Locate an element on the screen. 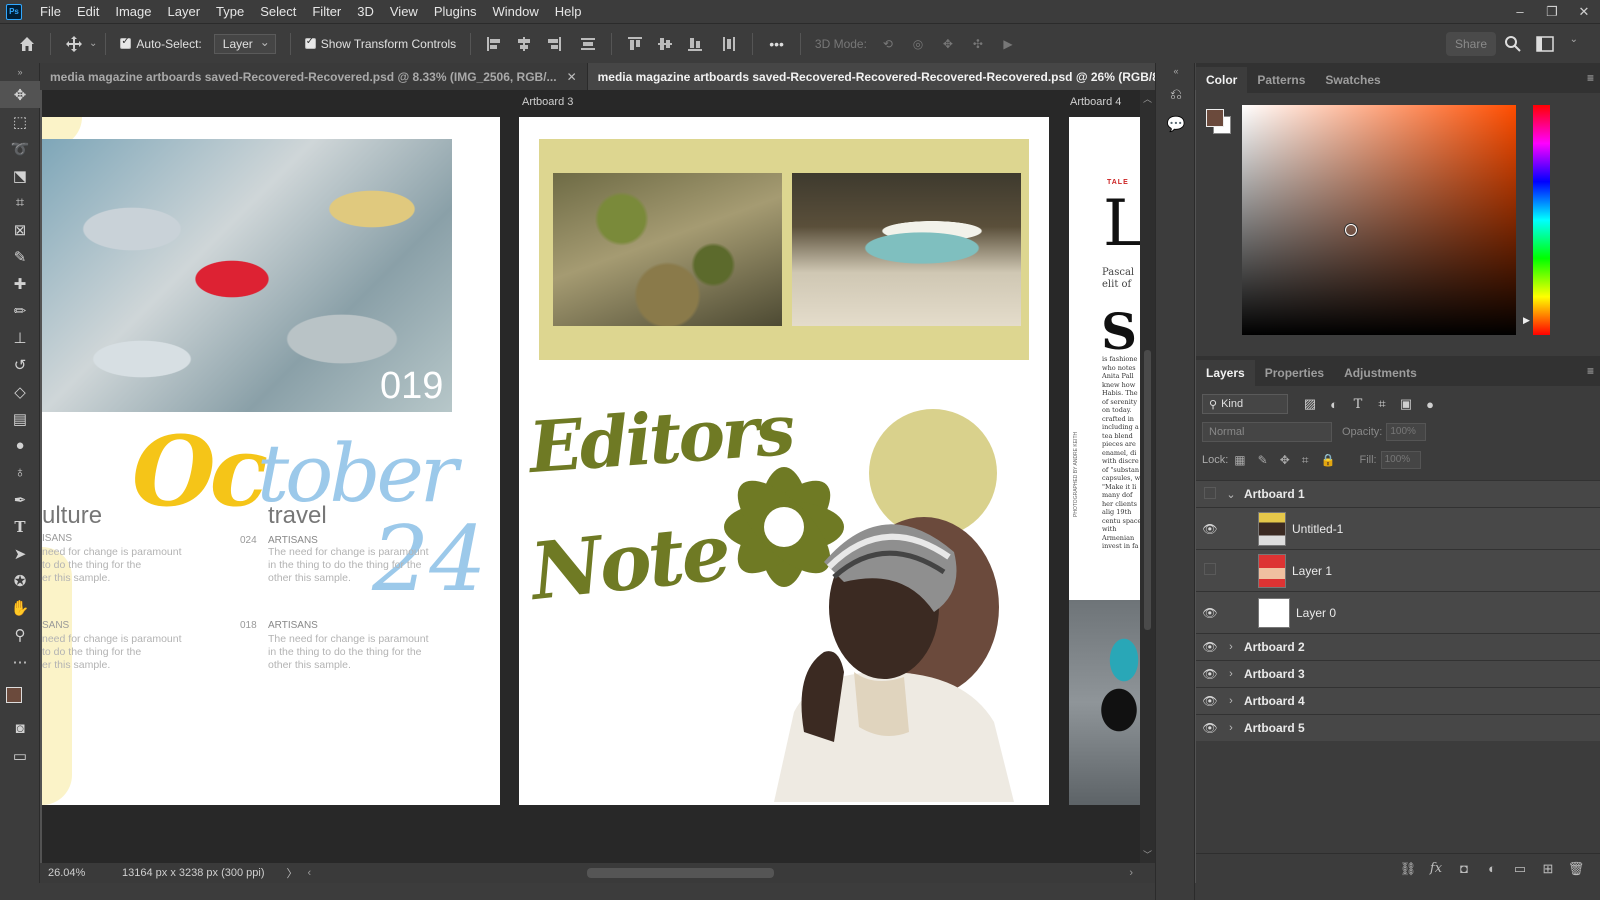 The height and width of the screenshot is (900, 1600). link-layers-icon: ⛓ is located at coordinates (1408, 869).